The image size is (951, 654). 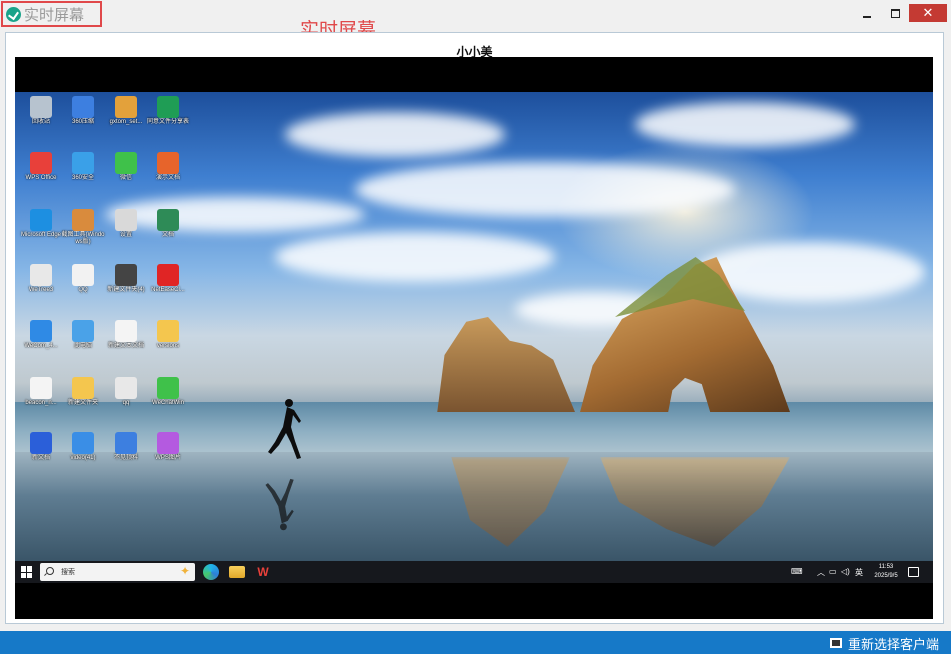 I want to click on desktop-icon: QQ, so click(x=83, y=279).